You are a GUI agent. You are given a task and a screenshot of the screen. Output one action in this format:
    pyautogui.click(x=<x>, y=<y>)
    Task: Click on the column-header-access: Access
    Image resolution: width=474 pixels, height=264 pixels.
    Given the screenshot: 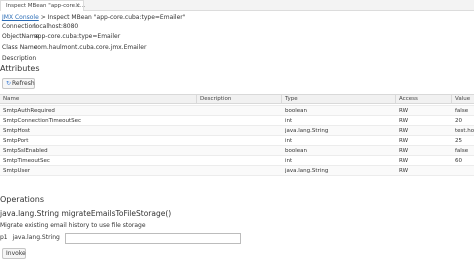 What is the action you would take?
    pyautogui.click(x=408, y=99)
    